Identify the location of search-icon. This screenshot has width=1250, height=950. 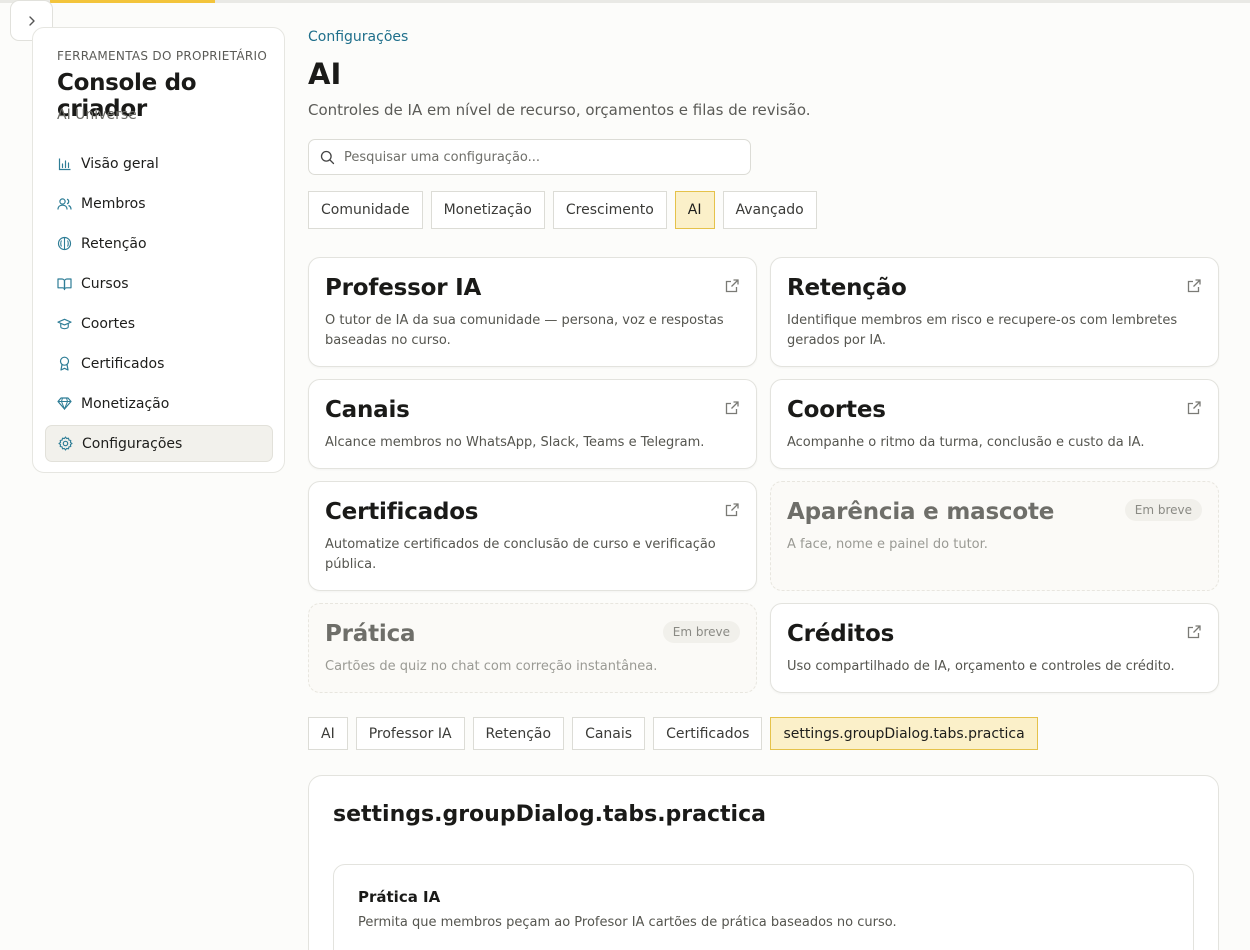
(327, 157).